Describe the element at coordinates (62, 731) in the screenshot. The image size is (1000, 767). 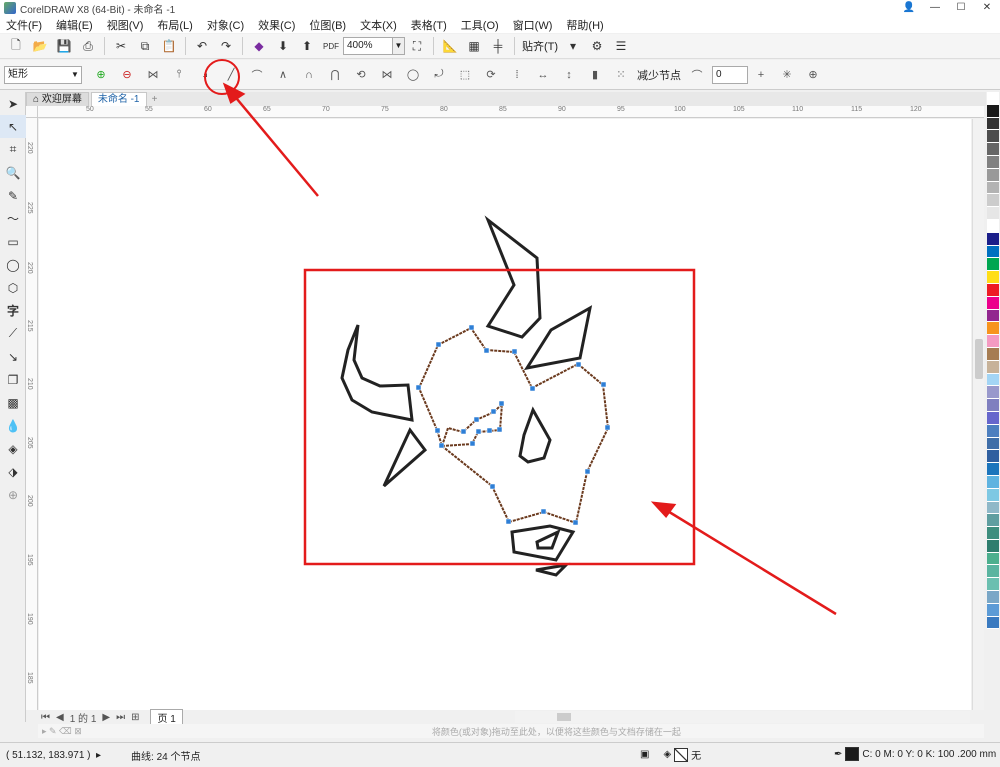
I see `palette-menu-icon: ▸ ✎ ⌫ ⊠` at that location.